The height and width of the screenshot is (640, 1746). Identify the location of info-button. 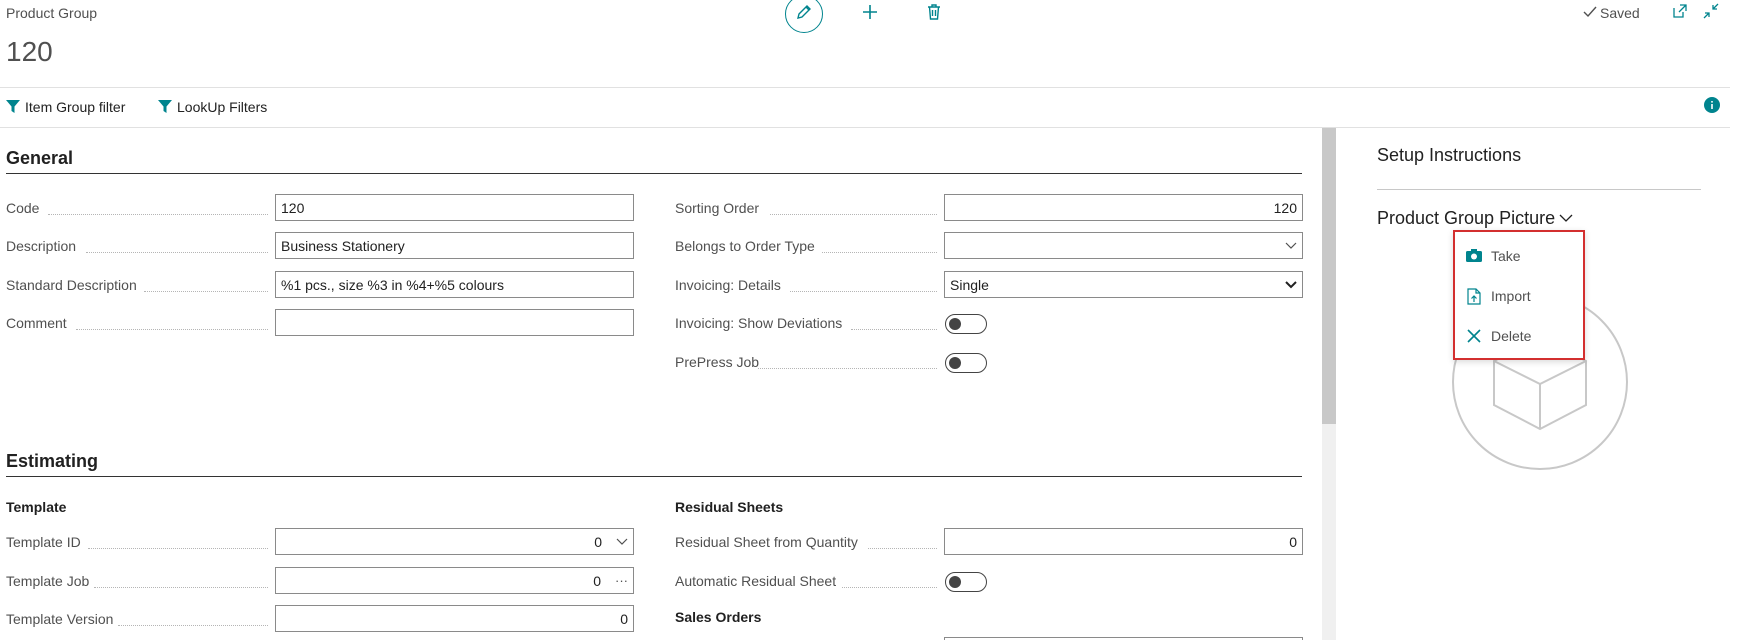
(1712, 107).